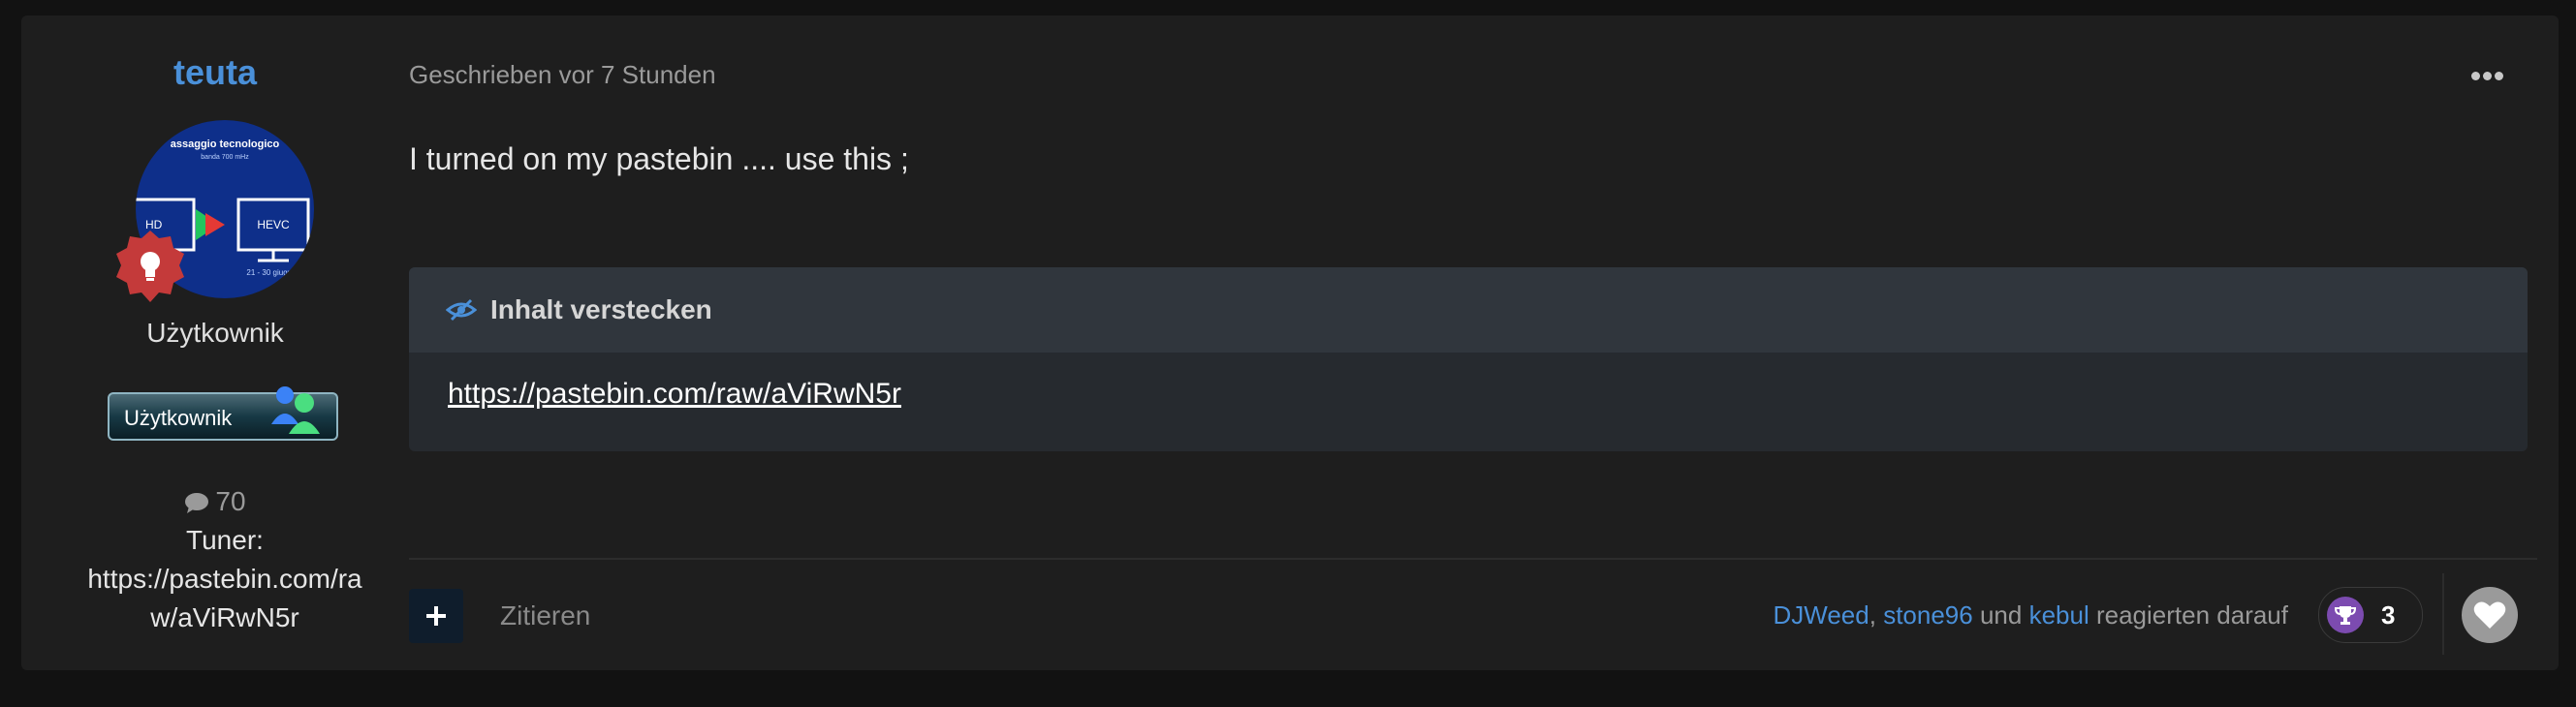 Image resolution: width=2576 pixels, height=707 pixels. I want to click on post-meta: Geschrieben vor 7 Stunden, so click(562, 75).